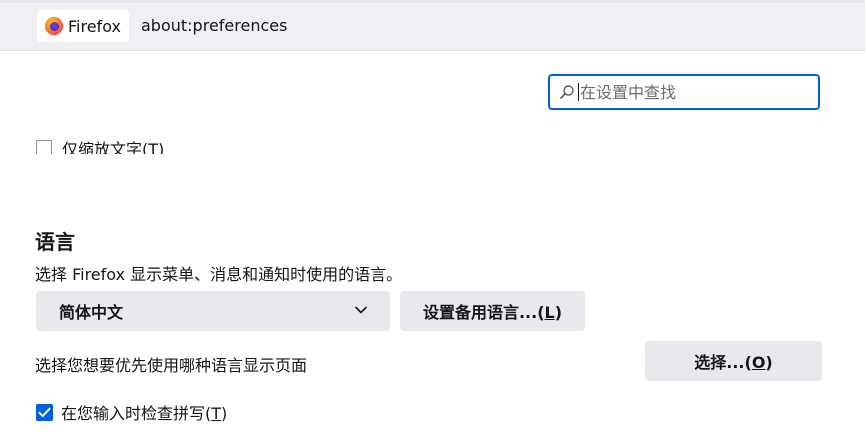 The image size is (865, 443). I want to click on settings-search, so click(684, 92).